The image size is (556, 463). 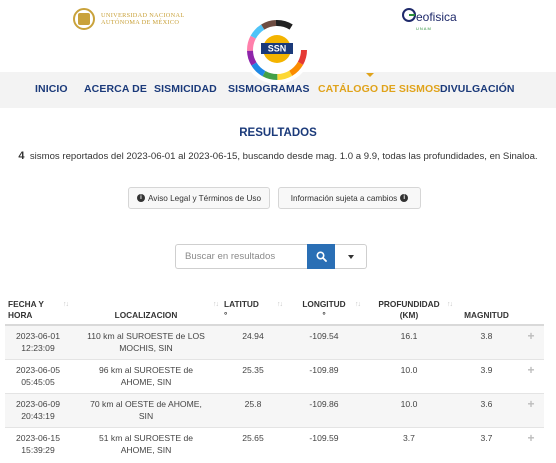 I want to click on ssn-logo-text: SSN, so click(x=277, y=49).